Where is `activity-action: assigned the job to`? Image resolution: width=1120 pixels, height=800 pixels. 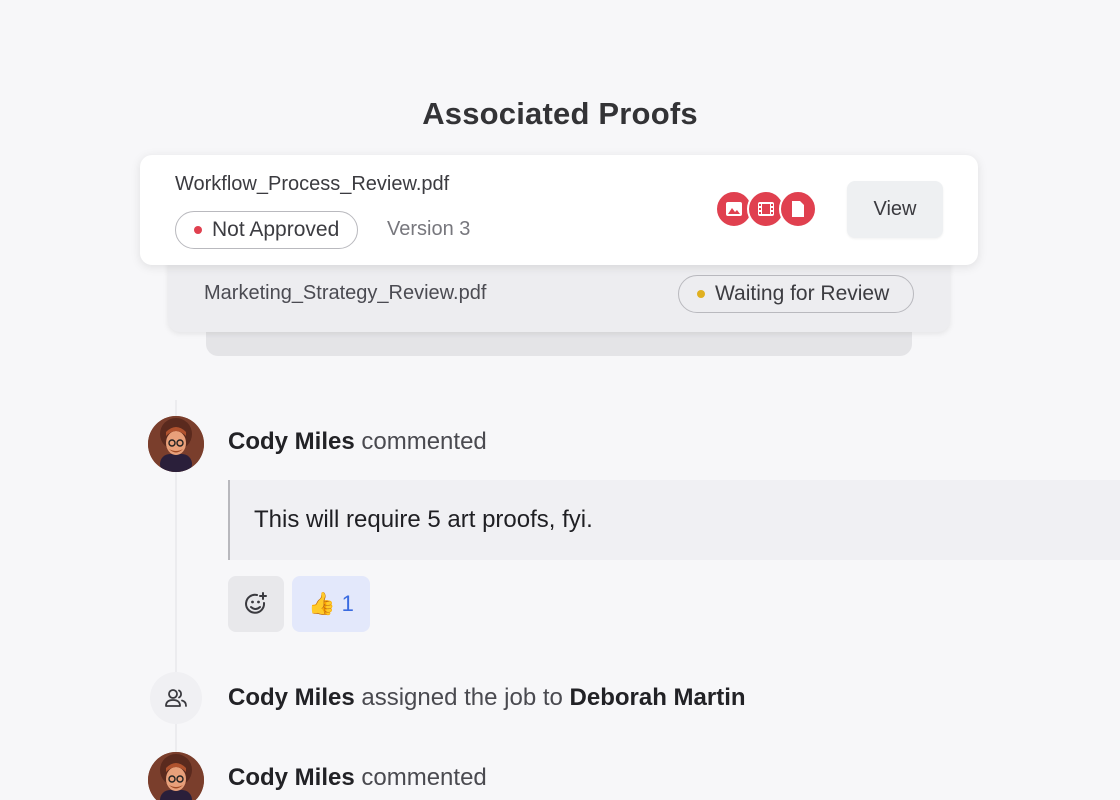 activity-action: assigned the job to is located at coordinates (462, 697).